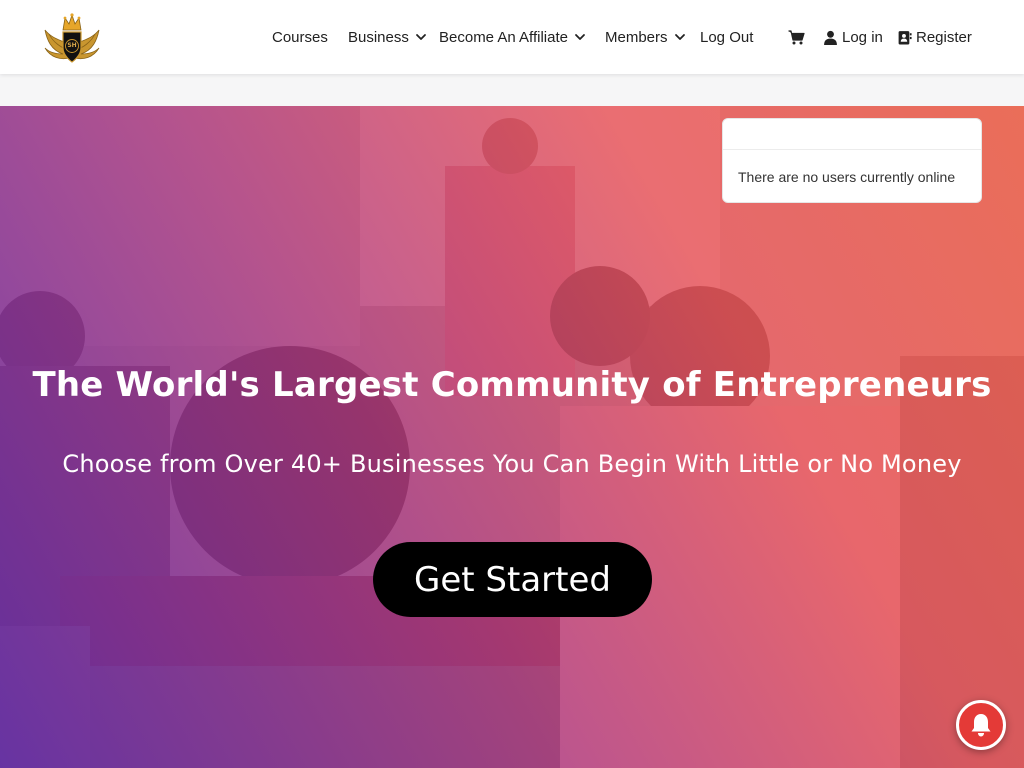 This screenshot has height=768, width=1024. What do you see at coordinates (512, 90) in the screenshot?
I see `header-subbar` at bounding box center [512, 90].